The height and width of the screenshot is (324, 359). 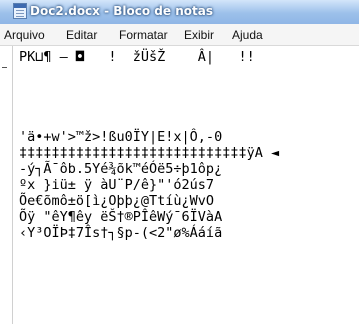 I want to click on menu-arquivo: Arquivo, so click(x=24, y=35).